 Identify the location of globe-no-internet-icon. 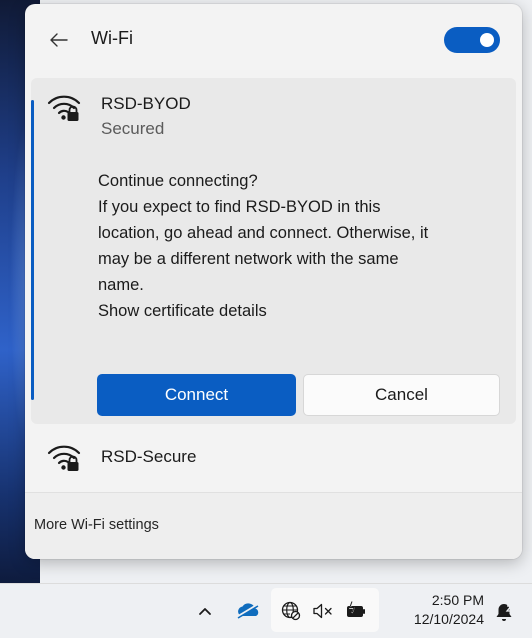
(291, 611).